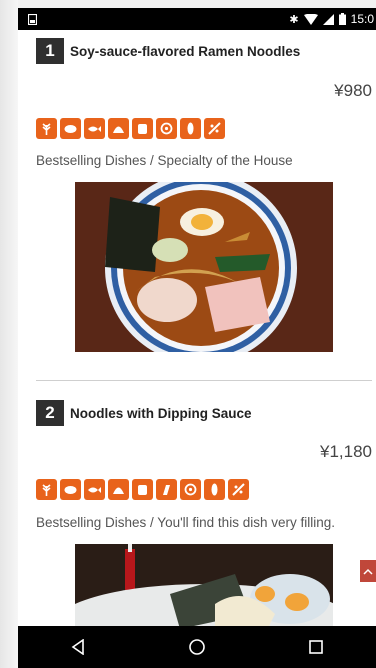  Describe the element at coordinates (328, 19) in the screenshot. I see `signal-icon` at that location.